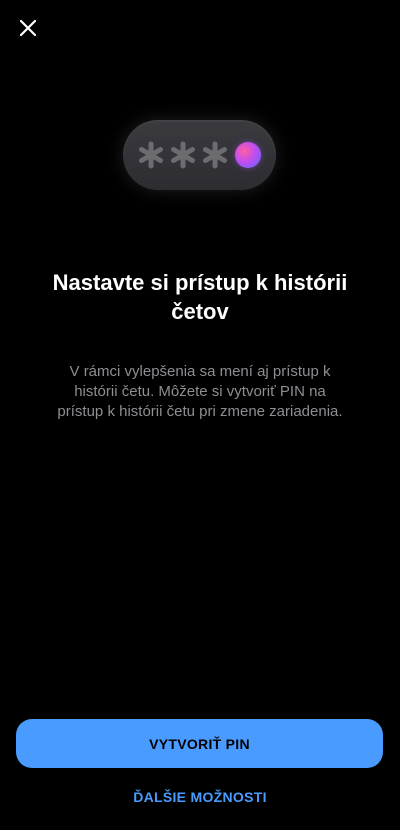 The width and height of the screenshot is (400, 830). I want to click on pin-cursor-dot, so click(248, 155).